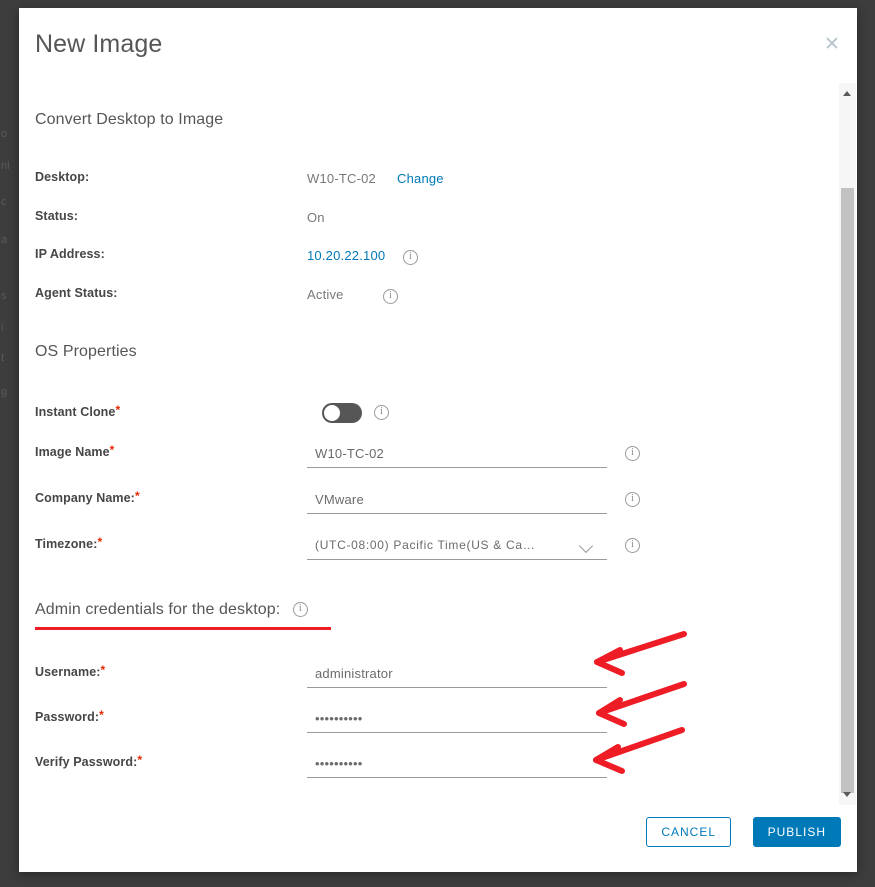  What do you see at coordinates (847, 93) in the screenshot?
I see `scroll-up-arrow-icon` at bounding box center [847, 93].